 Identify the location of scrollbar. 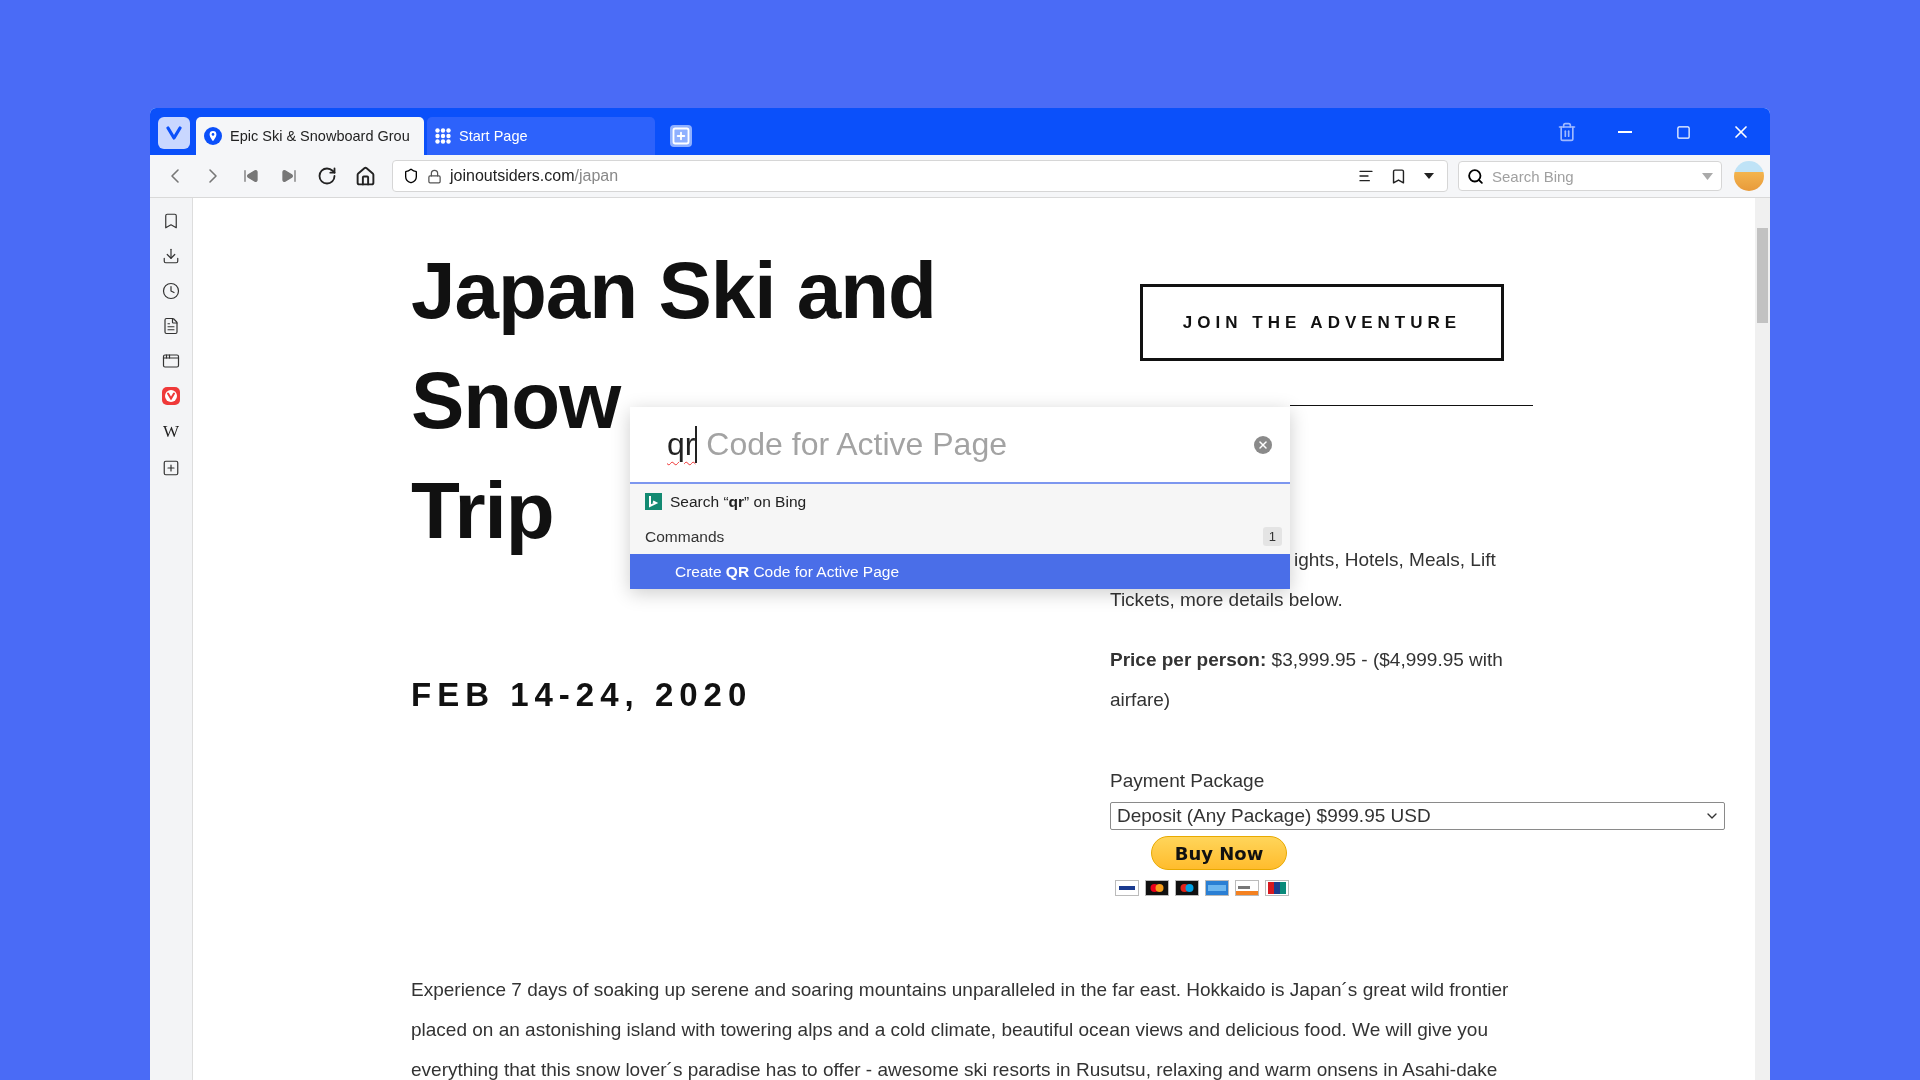
(1762, 639).